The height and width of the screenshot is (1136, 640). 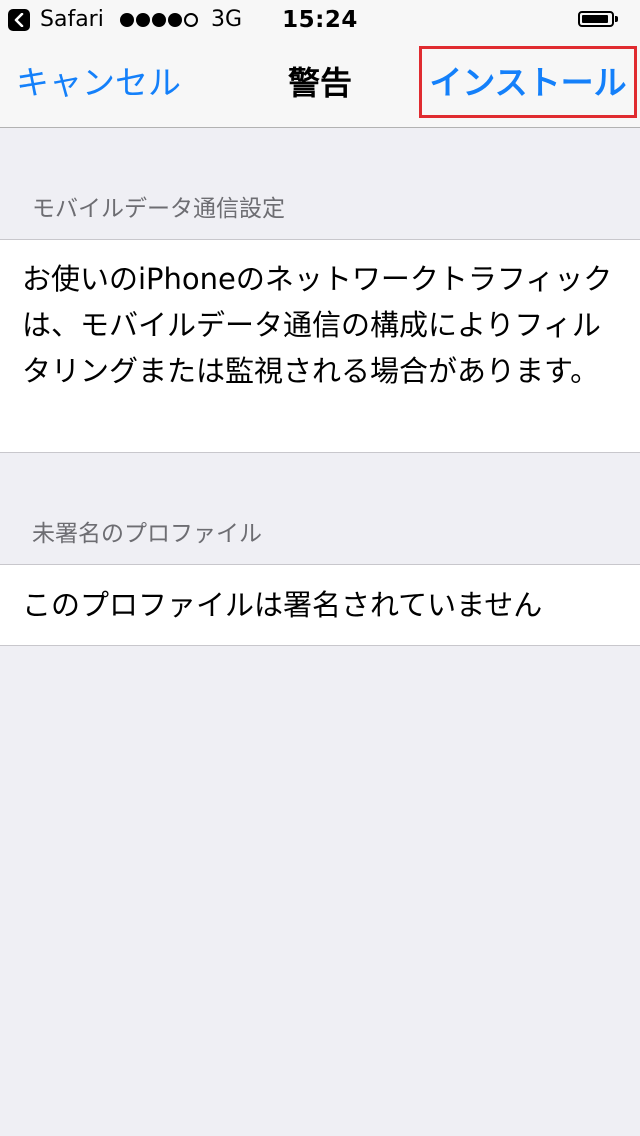 I want to click on status-bar: Safari 3G 15:24, so click(x=320, y=20).